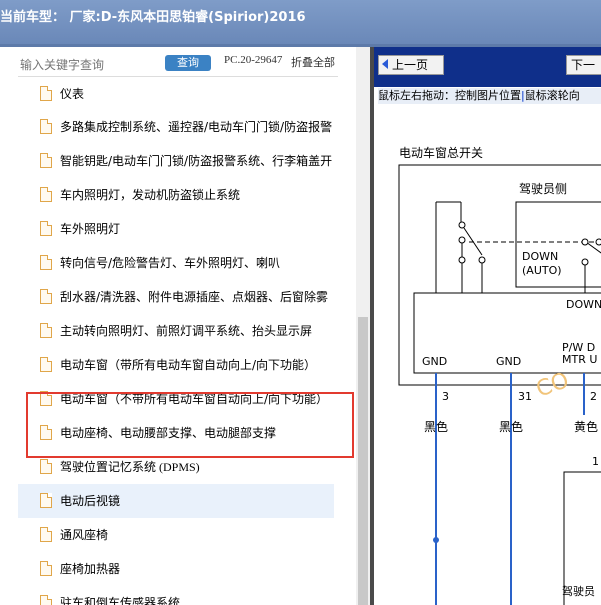  I want to click on tree-item-label: 多路集成控制系统、遥控器/电动车门门锁/防盗报警, so click(196, 127).